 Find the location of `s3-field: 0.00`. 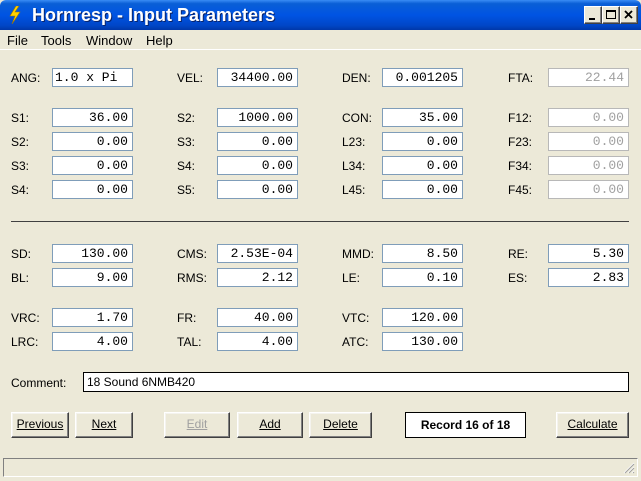

s3-field: 0.00 is located at coordinates (92, 165).